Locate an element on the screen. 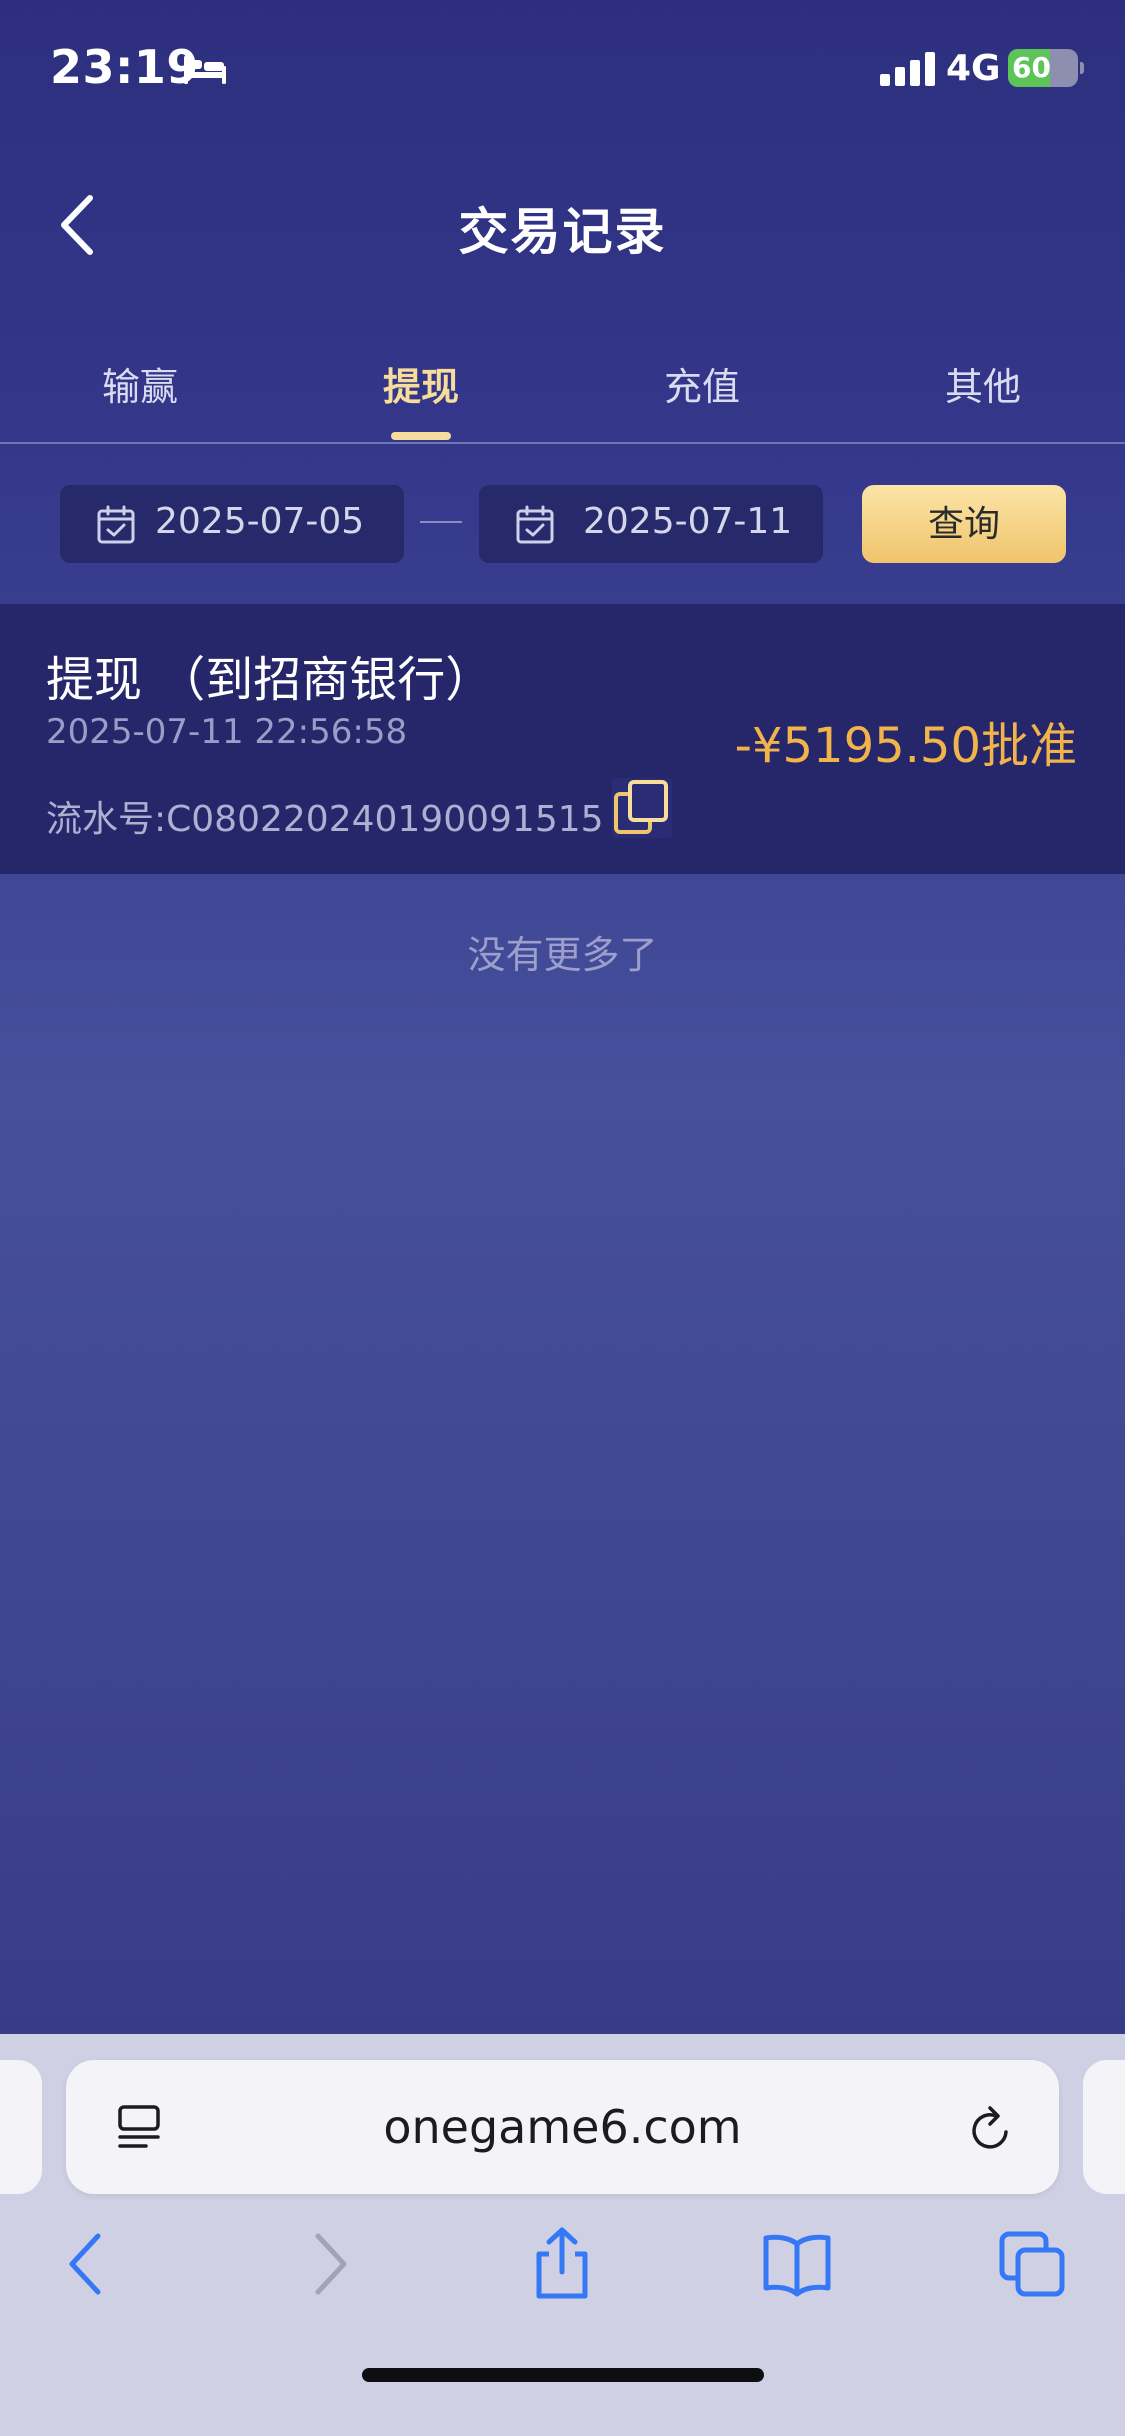  sleep-bed-icon is located at coordinates (205, 70).